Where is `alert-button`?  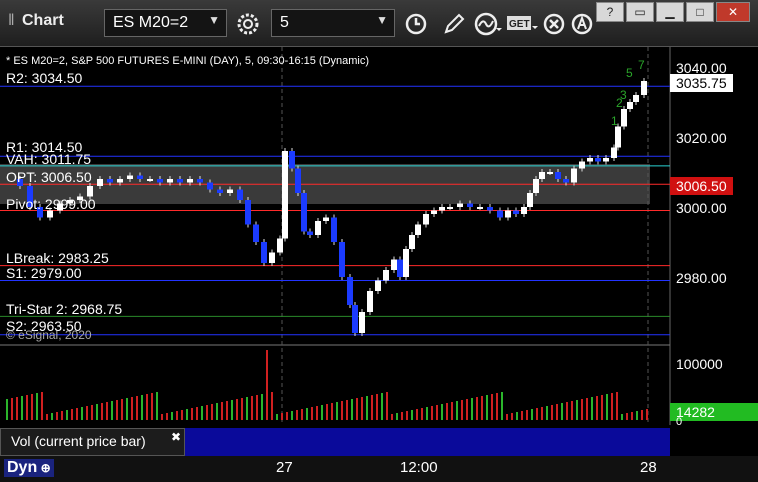
alert-button is located at coordinates (582, 24).